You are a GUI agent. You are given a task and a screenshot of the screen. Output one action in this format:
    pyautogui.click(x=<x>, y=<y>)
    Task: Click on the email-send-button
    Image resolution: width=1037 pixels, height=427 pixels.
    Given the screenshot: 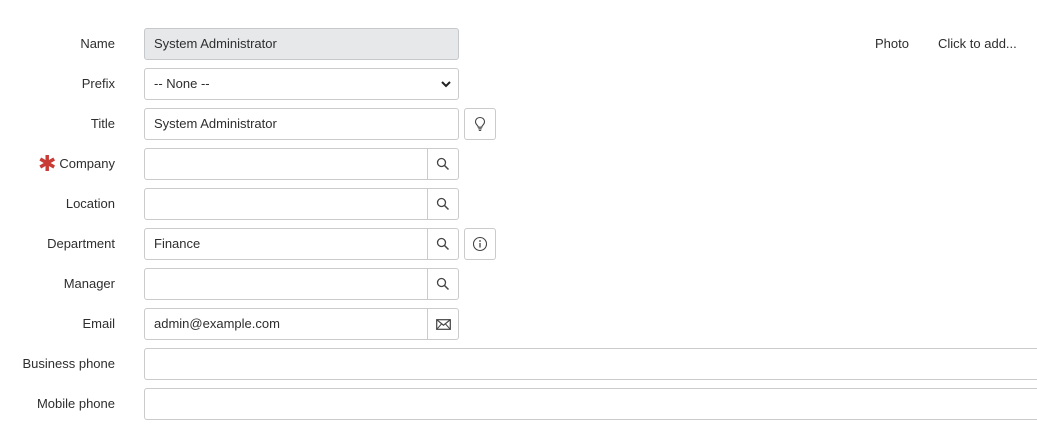 What is the action you would take?
    pyautogui.click(x=443, y=324)
    